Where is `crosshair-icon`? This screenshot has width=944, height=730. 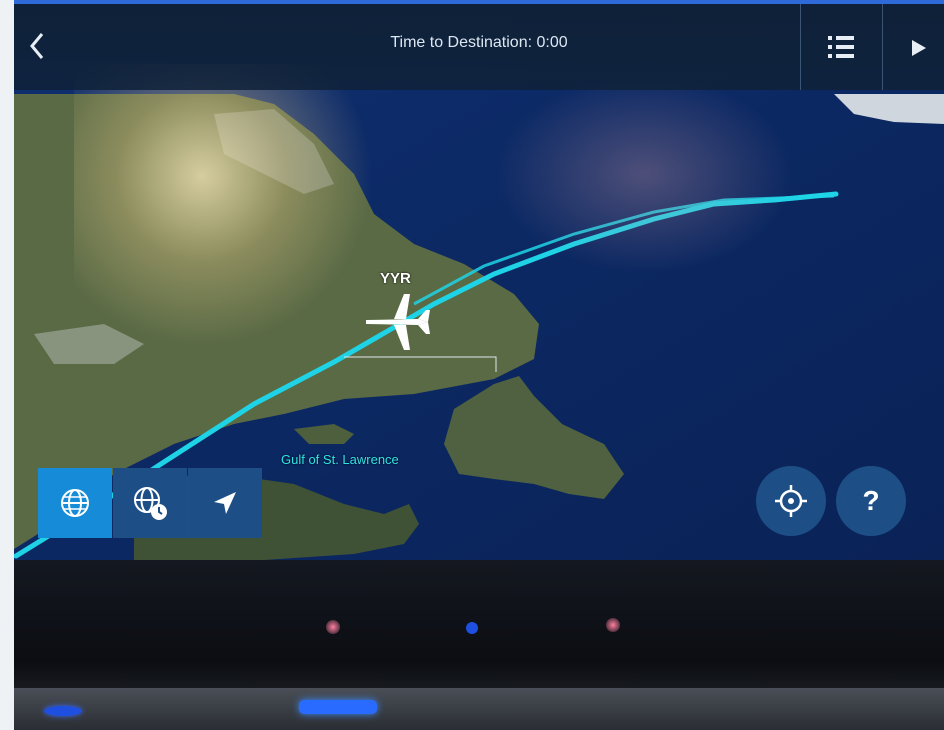 crosshair-icon is located at coordinates (791, 501).